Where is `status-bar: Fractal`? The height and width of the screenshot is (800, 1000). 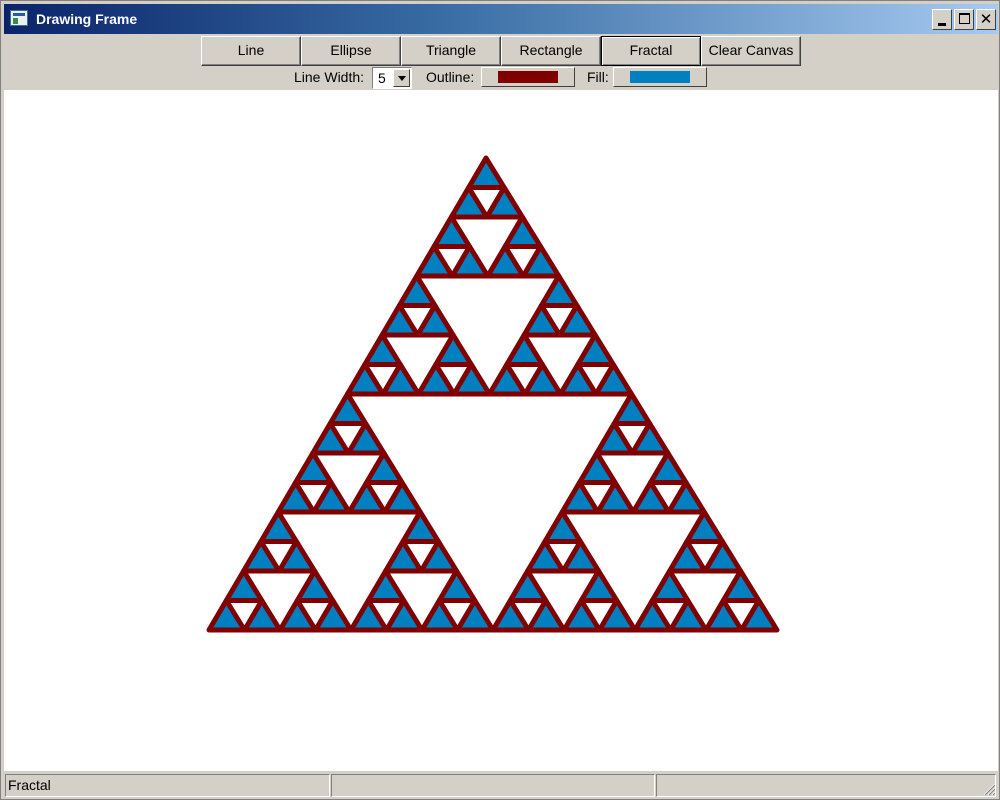 status-bar: Fractal is located at coordinates (501, 785).